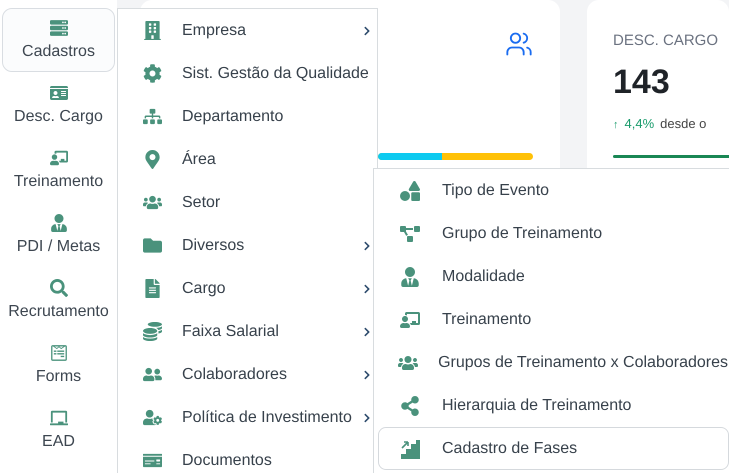 The height and width of the screenshot is (473, 729). I want to click on menu-item: Área, so click(247, 159).